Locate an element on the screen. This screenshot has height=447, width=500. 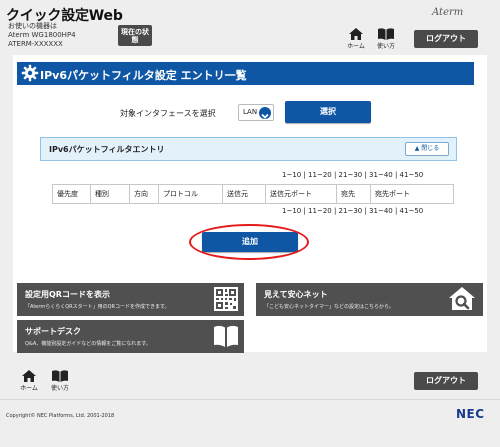
gear-icon is located at coordinates (30, 73).